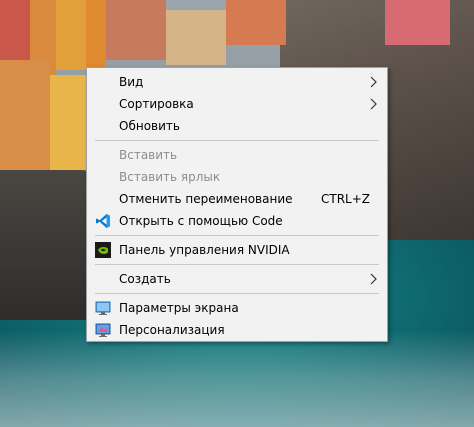 The width and height of the screenshot is (474, 427). I want to click on menu-item-label: Сортировка, so click(156, 104).